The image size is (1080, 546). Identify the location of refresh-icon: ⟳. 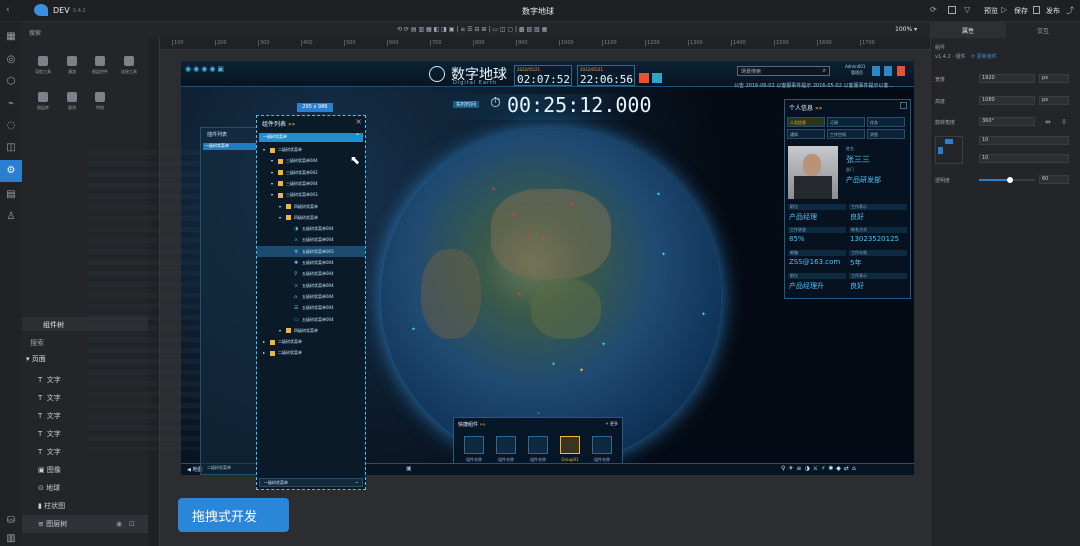
(933, 9).